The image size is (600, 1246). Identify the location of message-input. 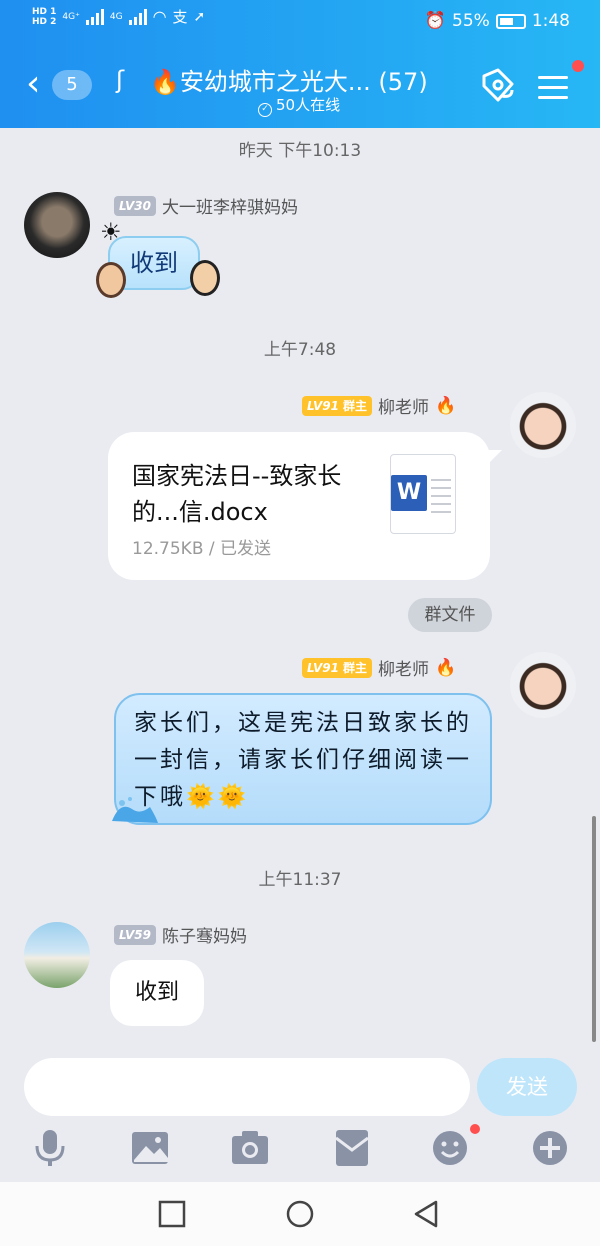
(247, 1087).